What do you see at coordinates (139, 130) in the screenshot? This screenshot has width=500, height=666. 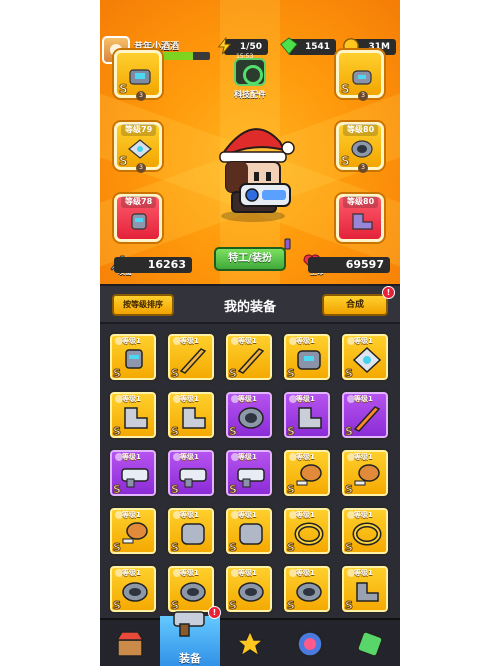 I see `slot-level: 等级79` at bounding box center [139, 130].